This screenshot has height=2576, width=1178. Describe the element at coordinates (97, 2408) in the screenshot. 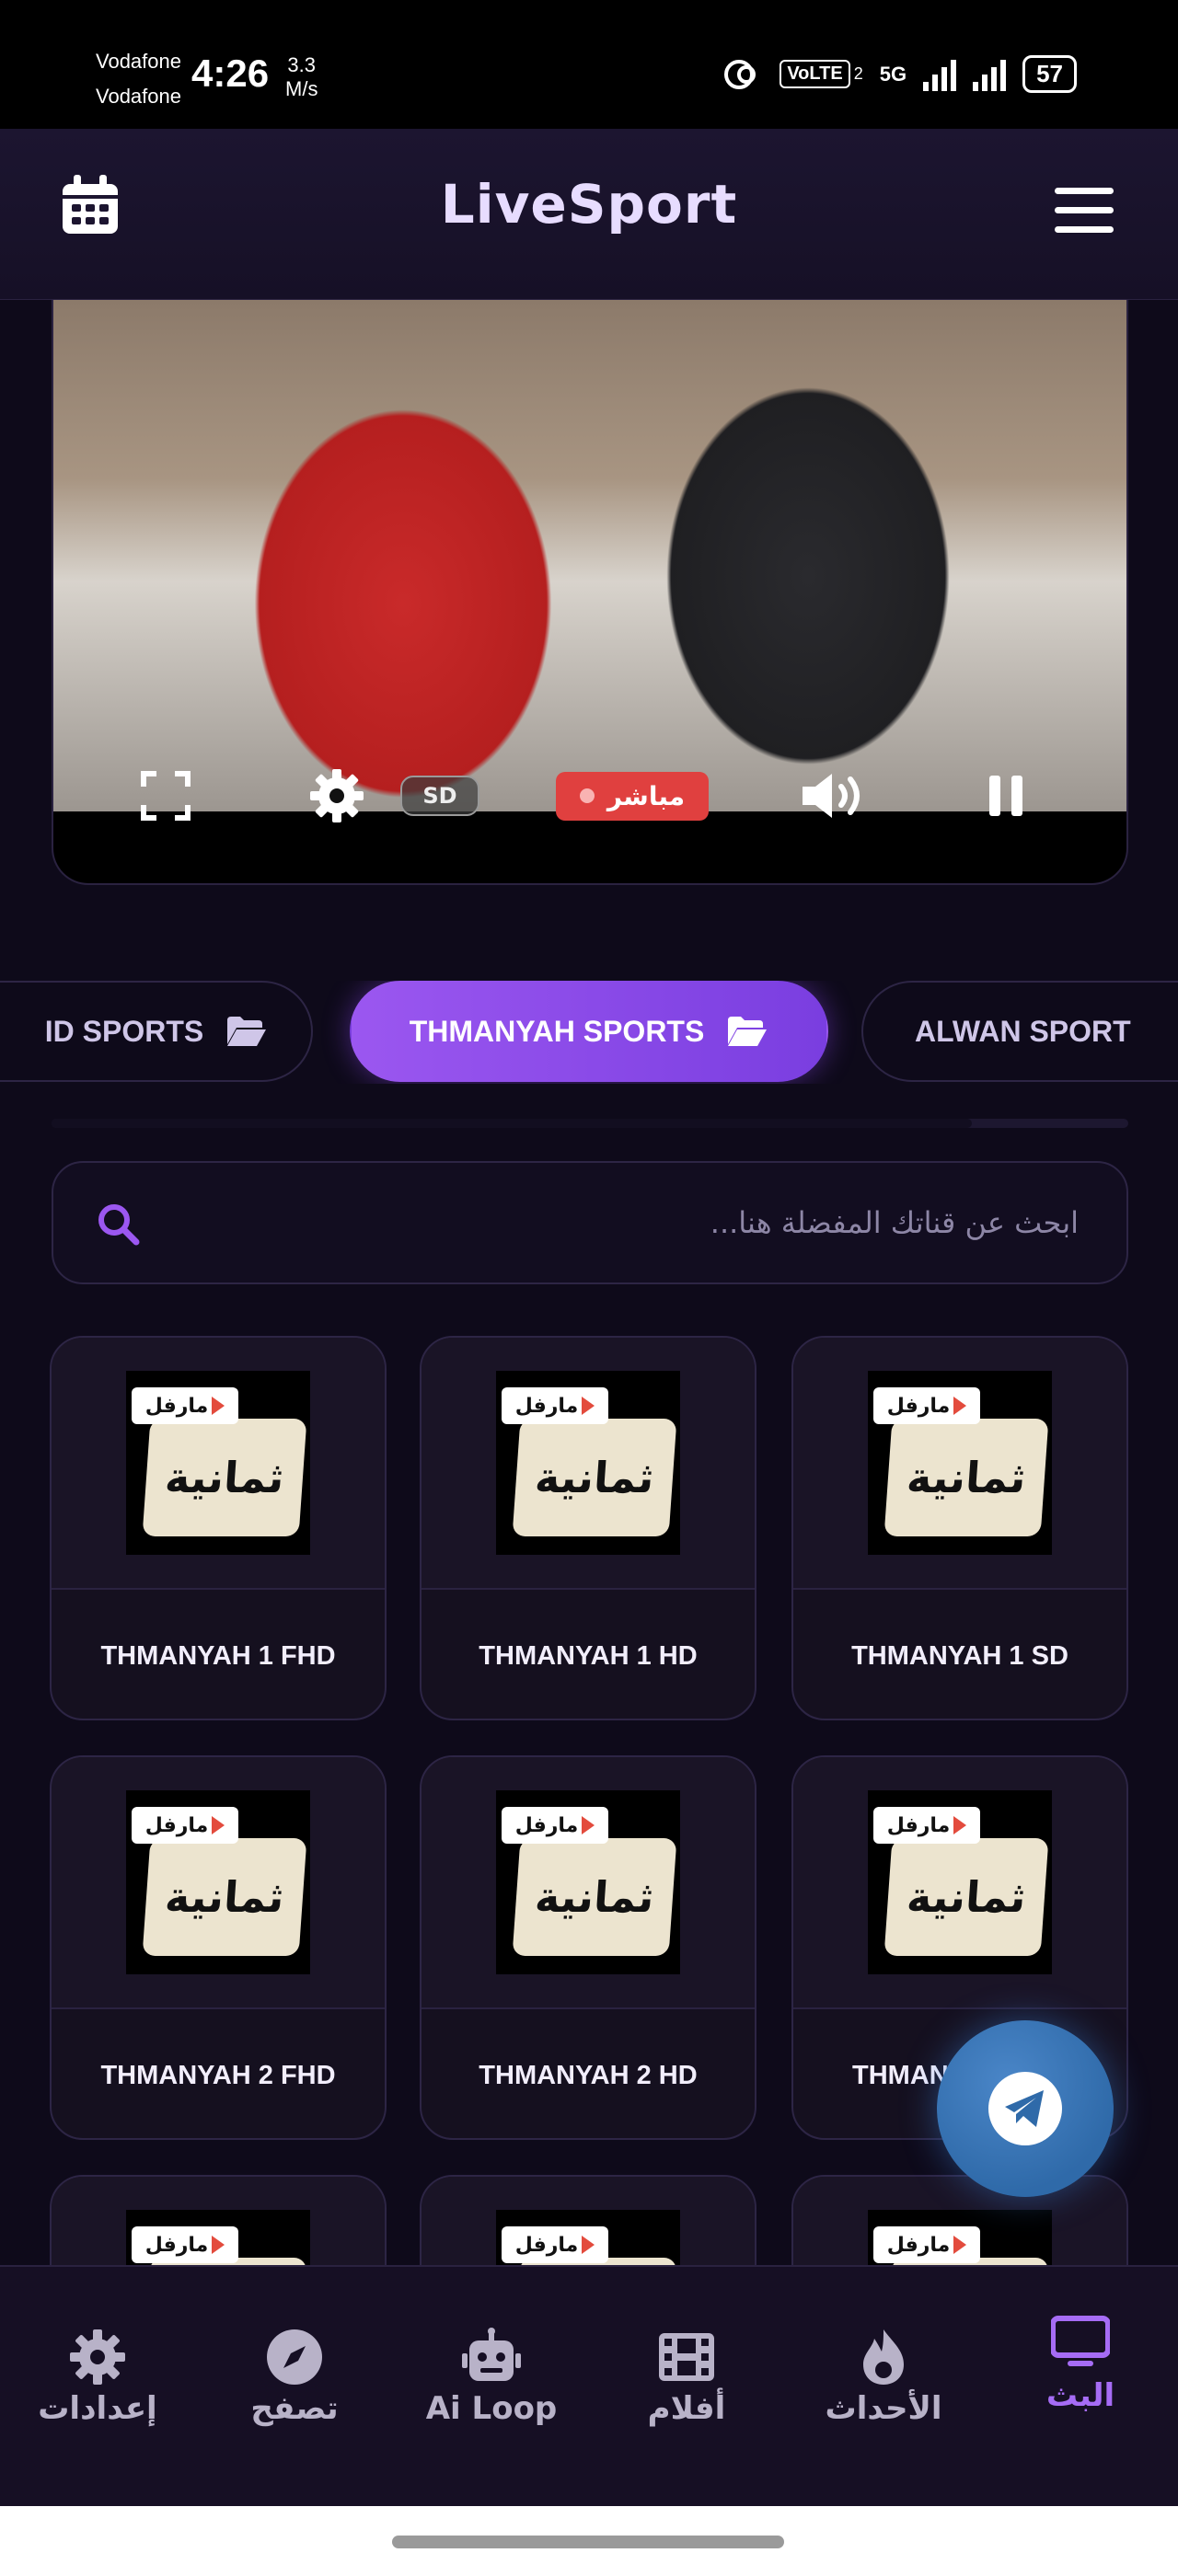

I see `nav-label: إعدادات` at that location.